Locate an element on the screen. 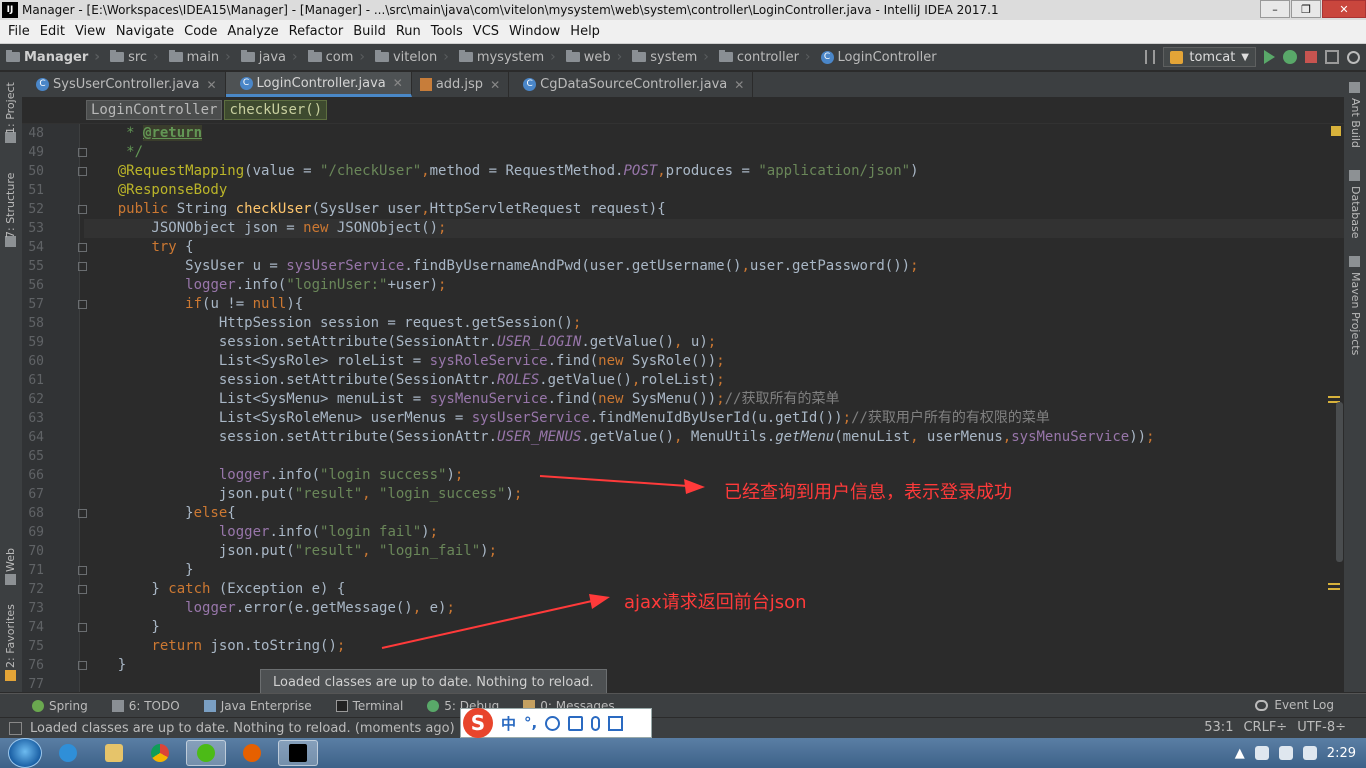  tool-window-todo: 6: TODO is located at coordinates (145, 706).